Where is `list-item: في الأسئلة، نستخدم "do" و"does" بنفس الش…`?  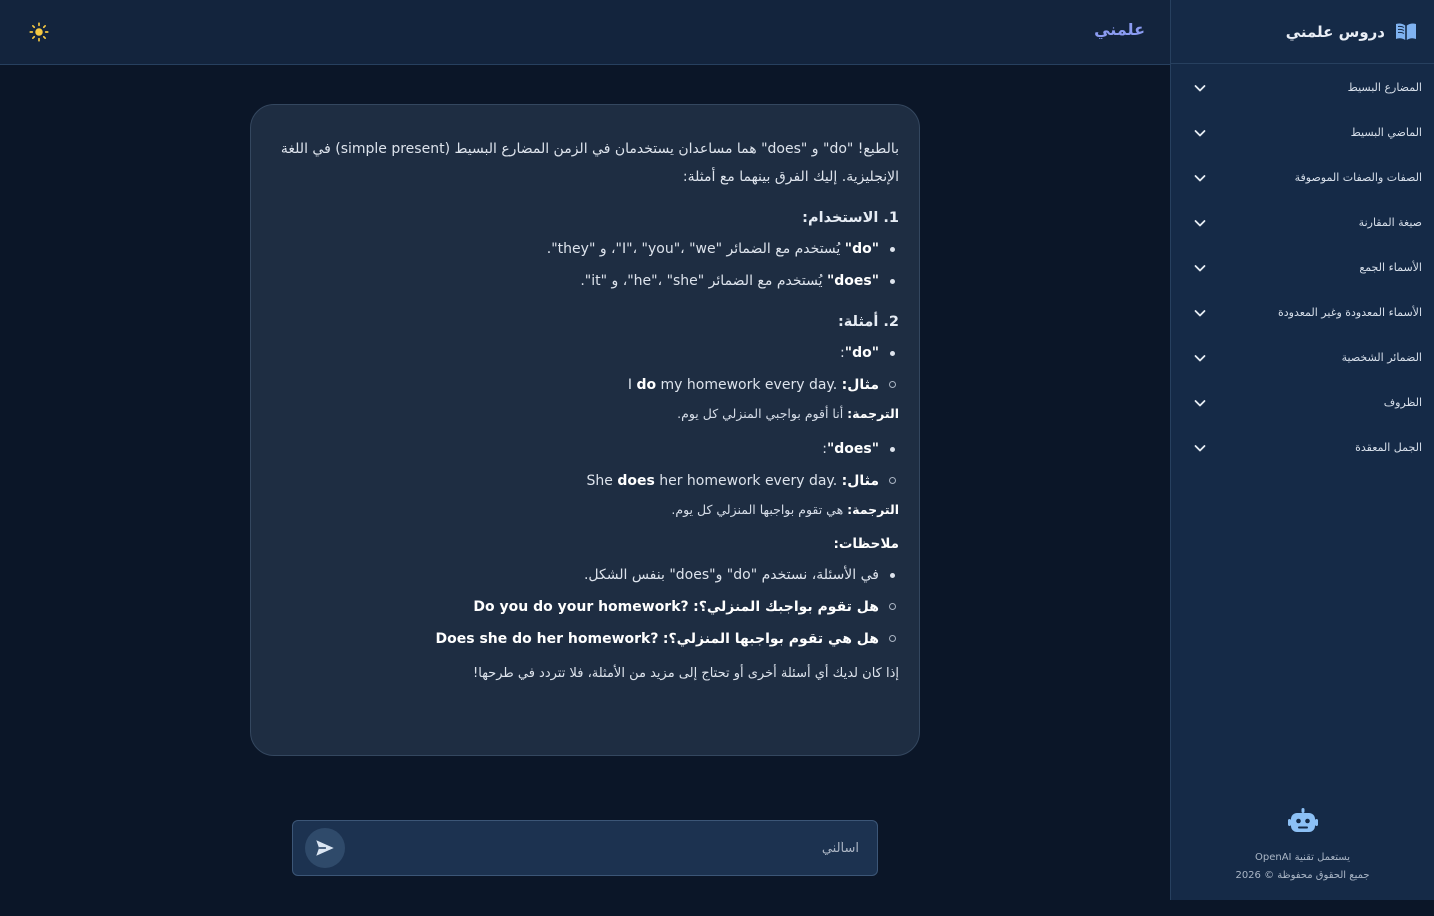
list-item: في الأسئلة، نستخدم "do" و"does" بنفس الش… is located at coordinates (585, 575).